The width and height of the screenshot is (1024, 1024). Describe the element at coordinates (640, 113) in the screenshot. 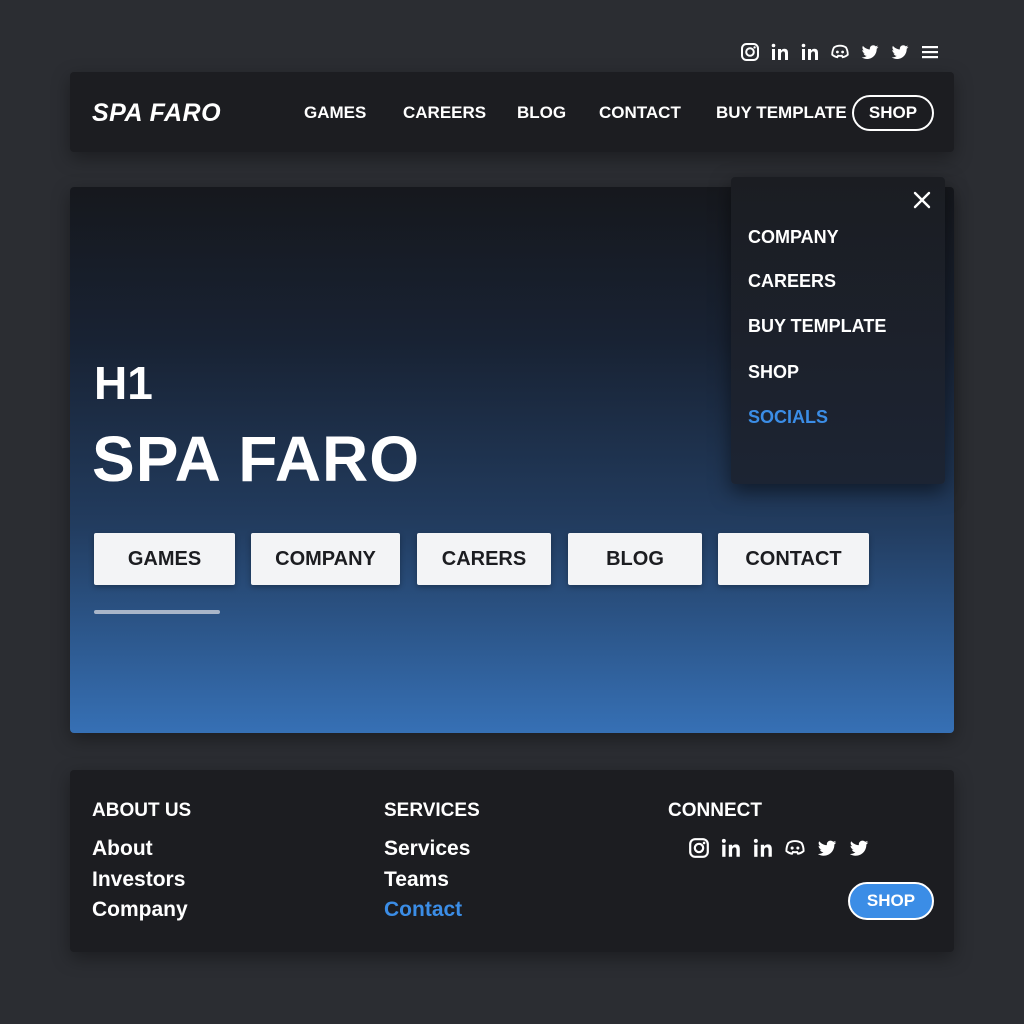

I see `nav-contact: CONTACT` at that location.